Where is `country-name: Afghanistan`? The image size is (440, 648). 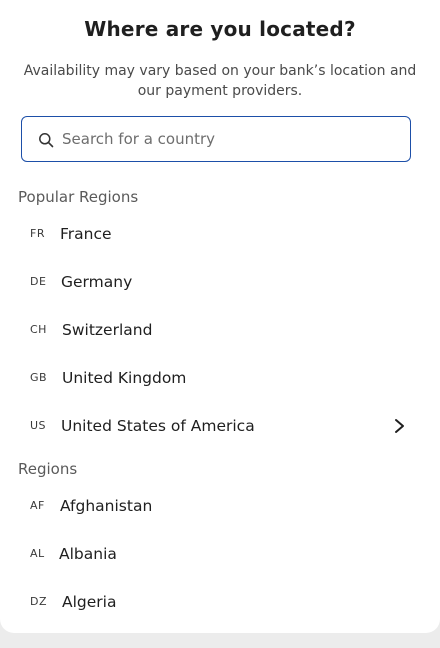
country-name: Afghanistan is located at coordinates (106, 506).